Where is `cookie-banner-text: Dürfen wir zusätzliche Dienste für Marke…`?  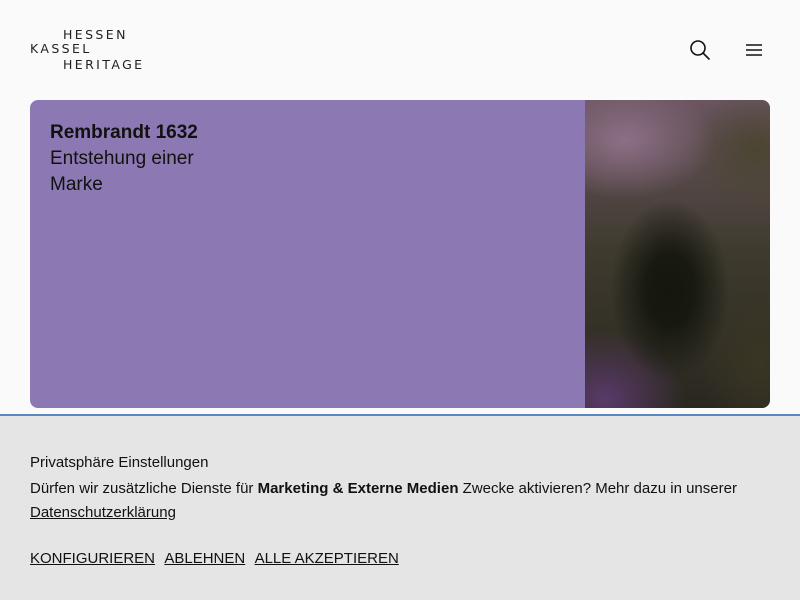 cookie-banner-text: Dürfen wir zusätzliche Dienste für Marke… is located at coordinates (400, 501).